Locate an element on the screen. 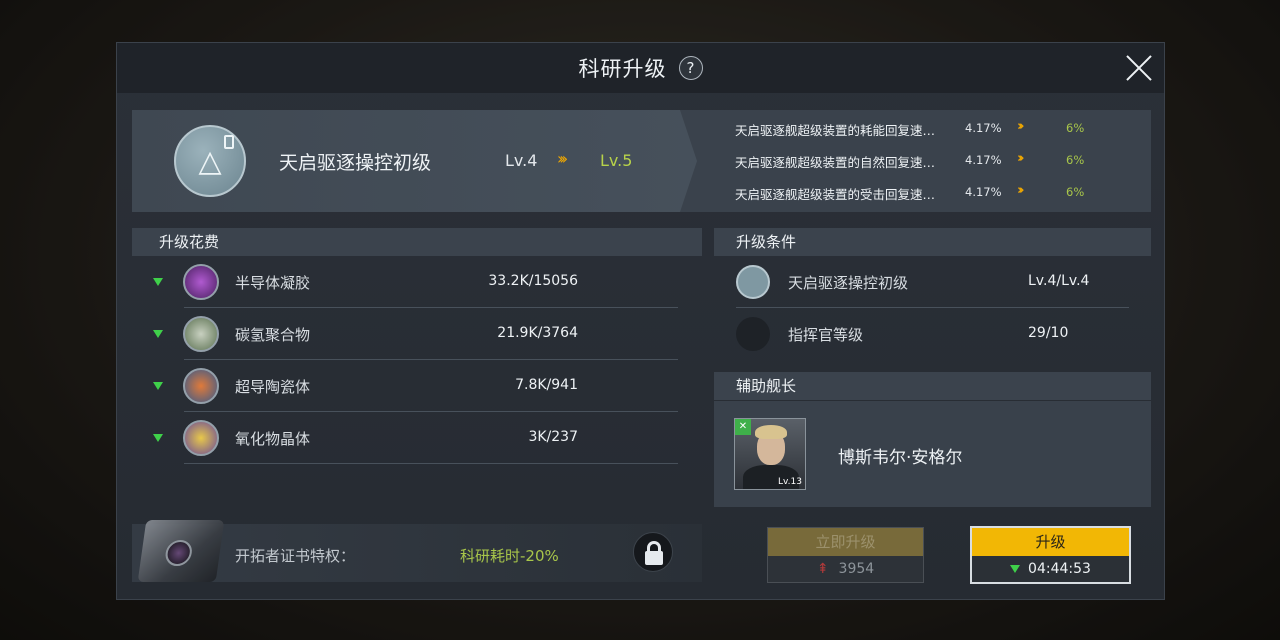  cost-row: 碳氢聚合物 21.9K/3764 is located at coordinates (417, 334).